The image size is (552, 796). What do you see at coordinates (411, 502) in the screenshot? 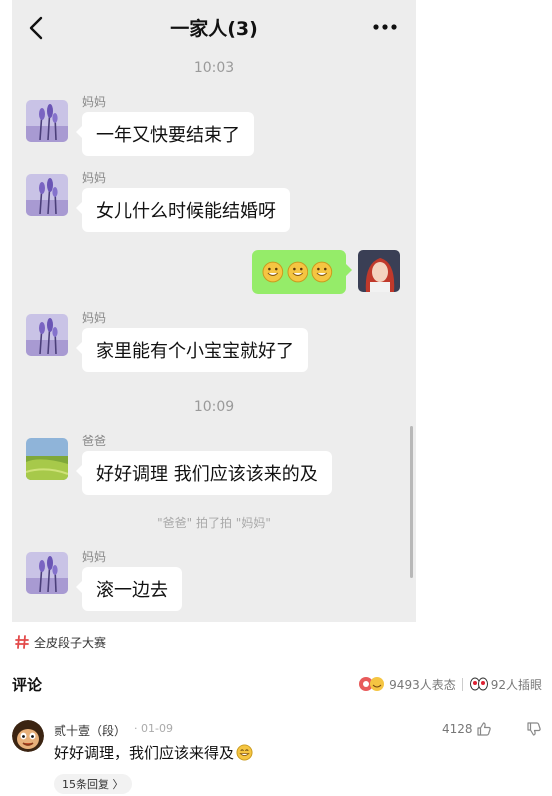
I see `chat-scrollbar` at bounding box center [411, 502].